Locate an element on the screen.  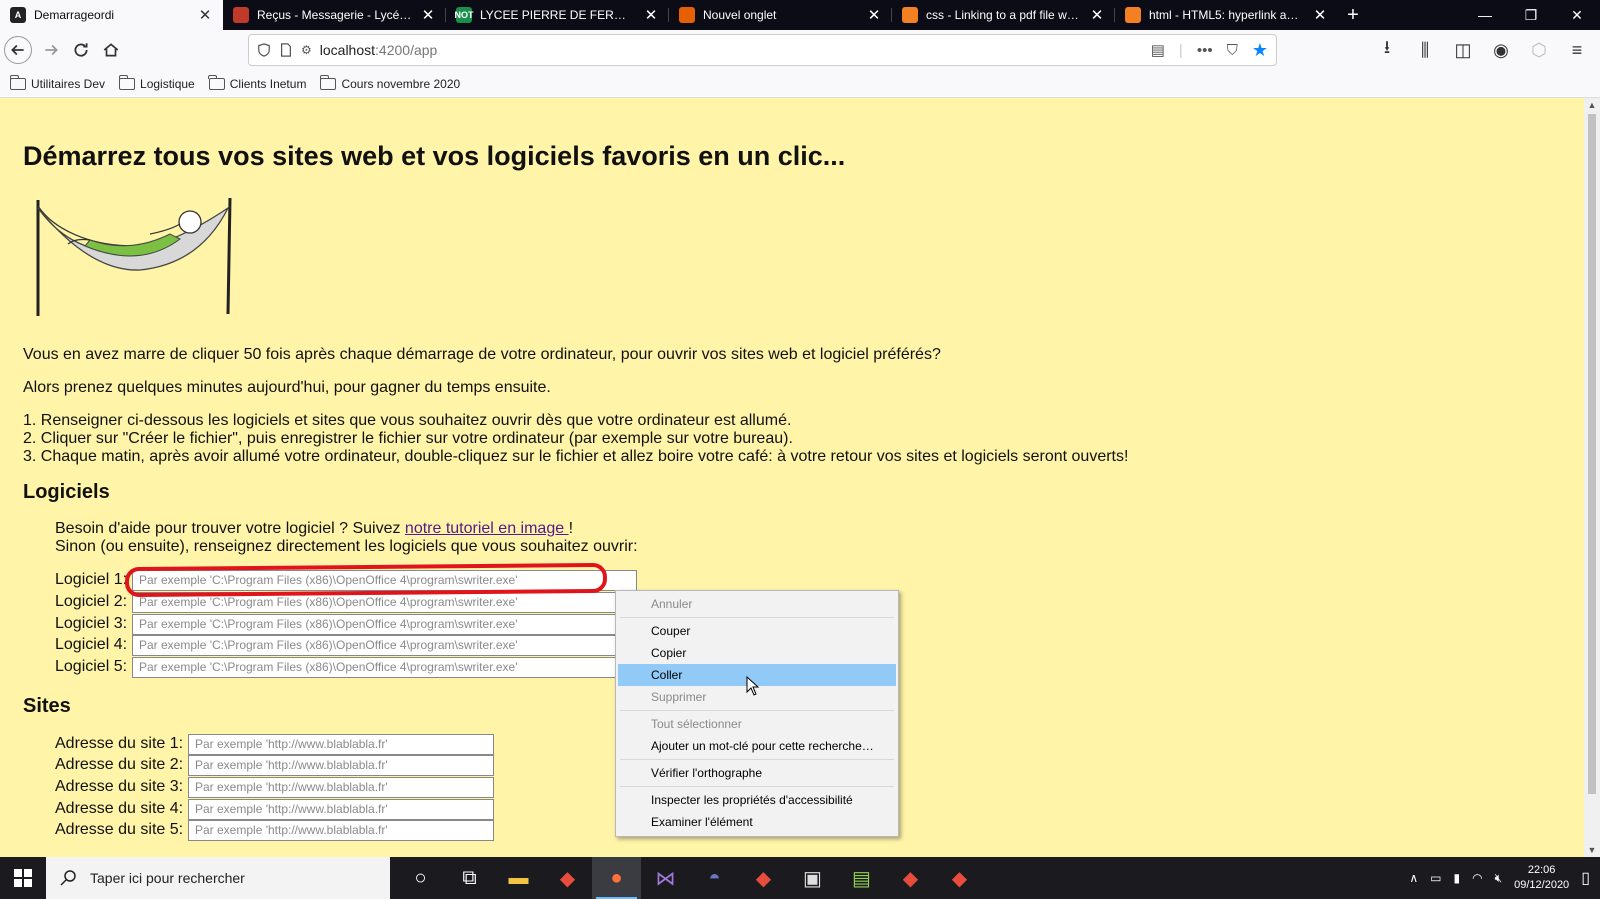
taskbar-app-1: ○ is located at coordinates (420, 878).